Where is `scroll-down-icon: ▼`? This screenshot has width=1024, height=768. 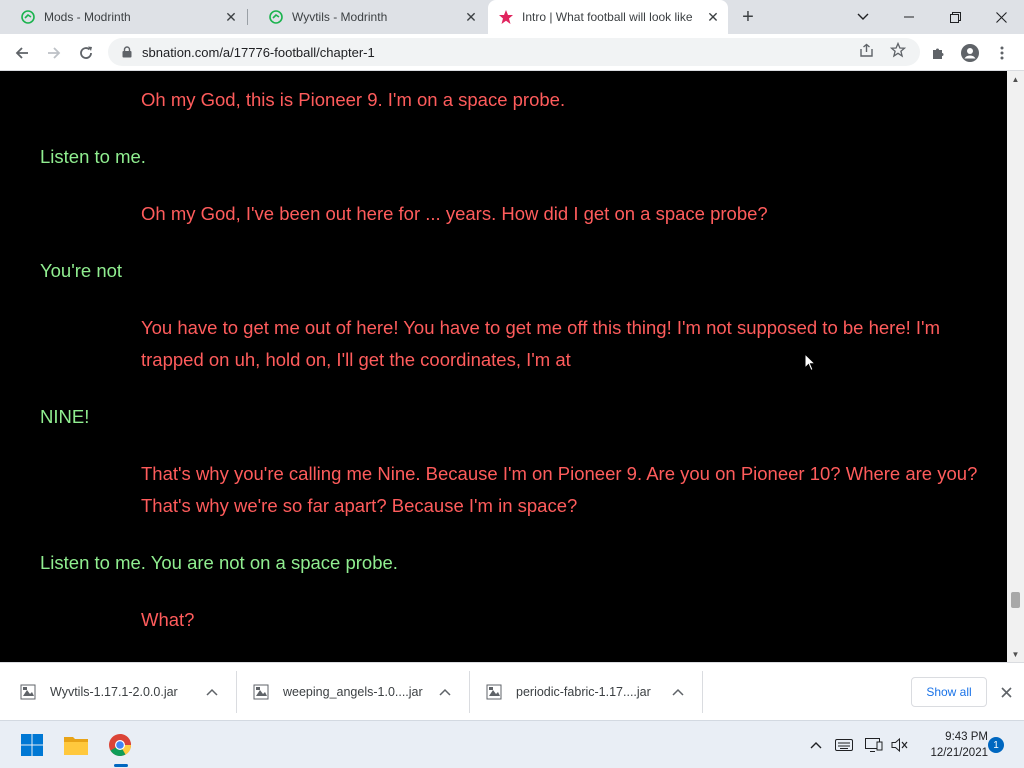
scroll-down-icon: ▼ is located at coordinates (1015, 654).